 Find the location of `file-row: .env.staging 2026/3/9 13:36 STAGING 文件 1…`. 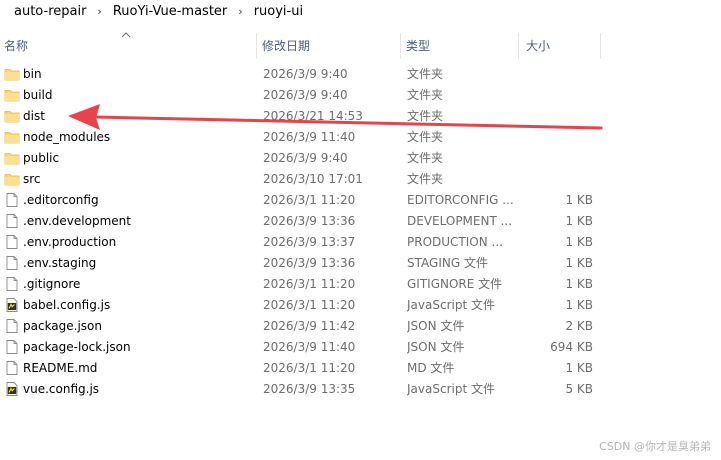

file-row: .env.staging 2026/3/9 13:36 STAGING 文件 1… is located at coordinates (360, 263).